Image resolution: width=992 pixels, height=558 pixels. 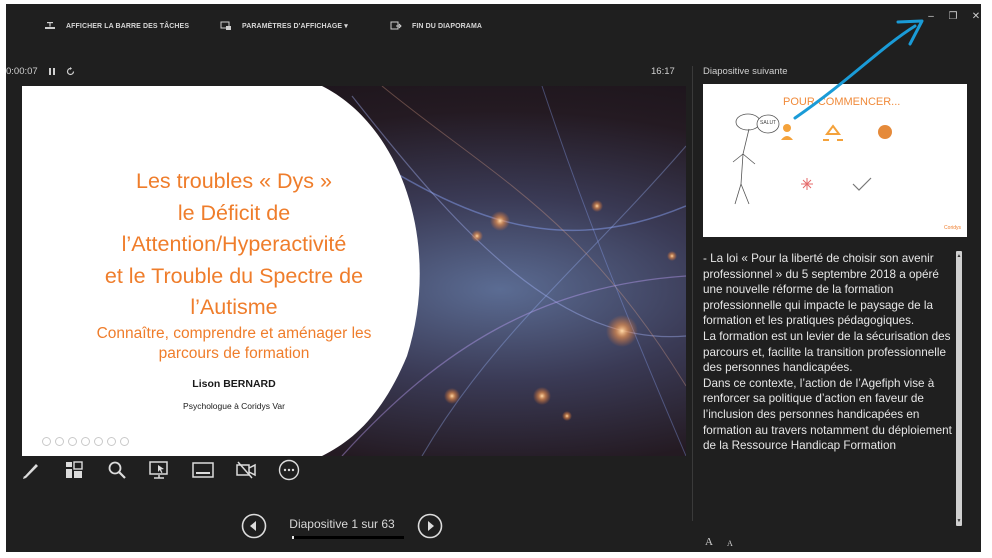 What do you see at coordinates (959, 256) in the screenshot?
I see `scroll-up-arrow-icon: ▲` at bounding box center [959, 256].